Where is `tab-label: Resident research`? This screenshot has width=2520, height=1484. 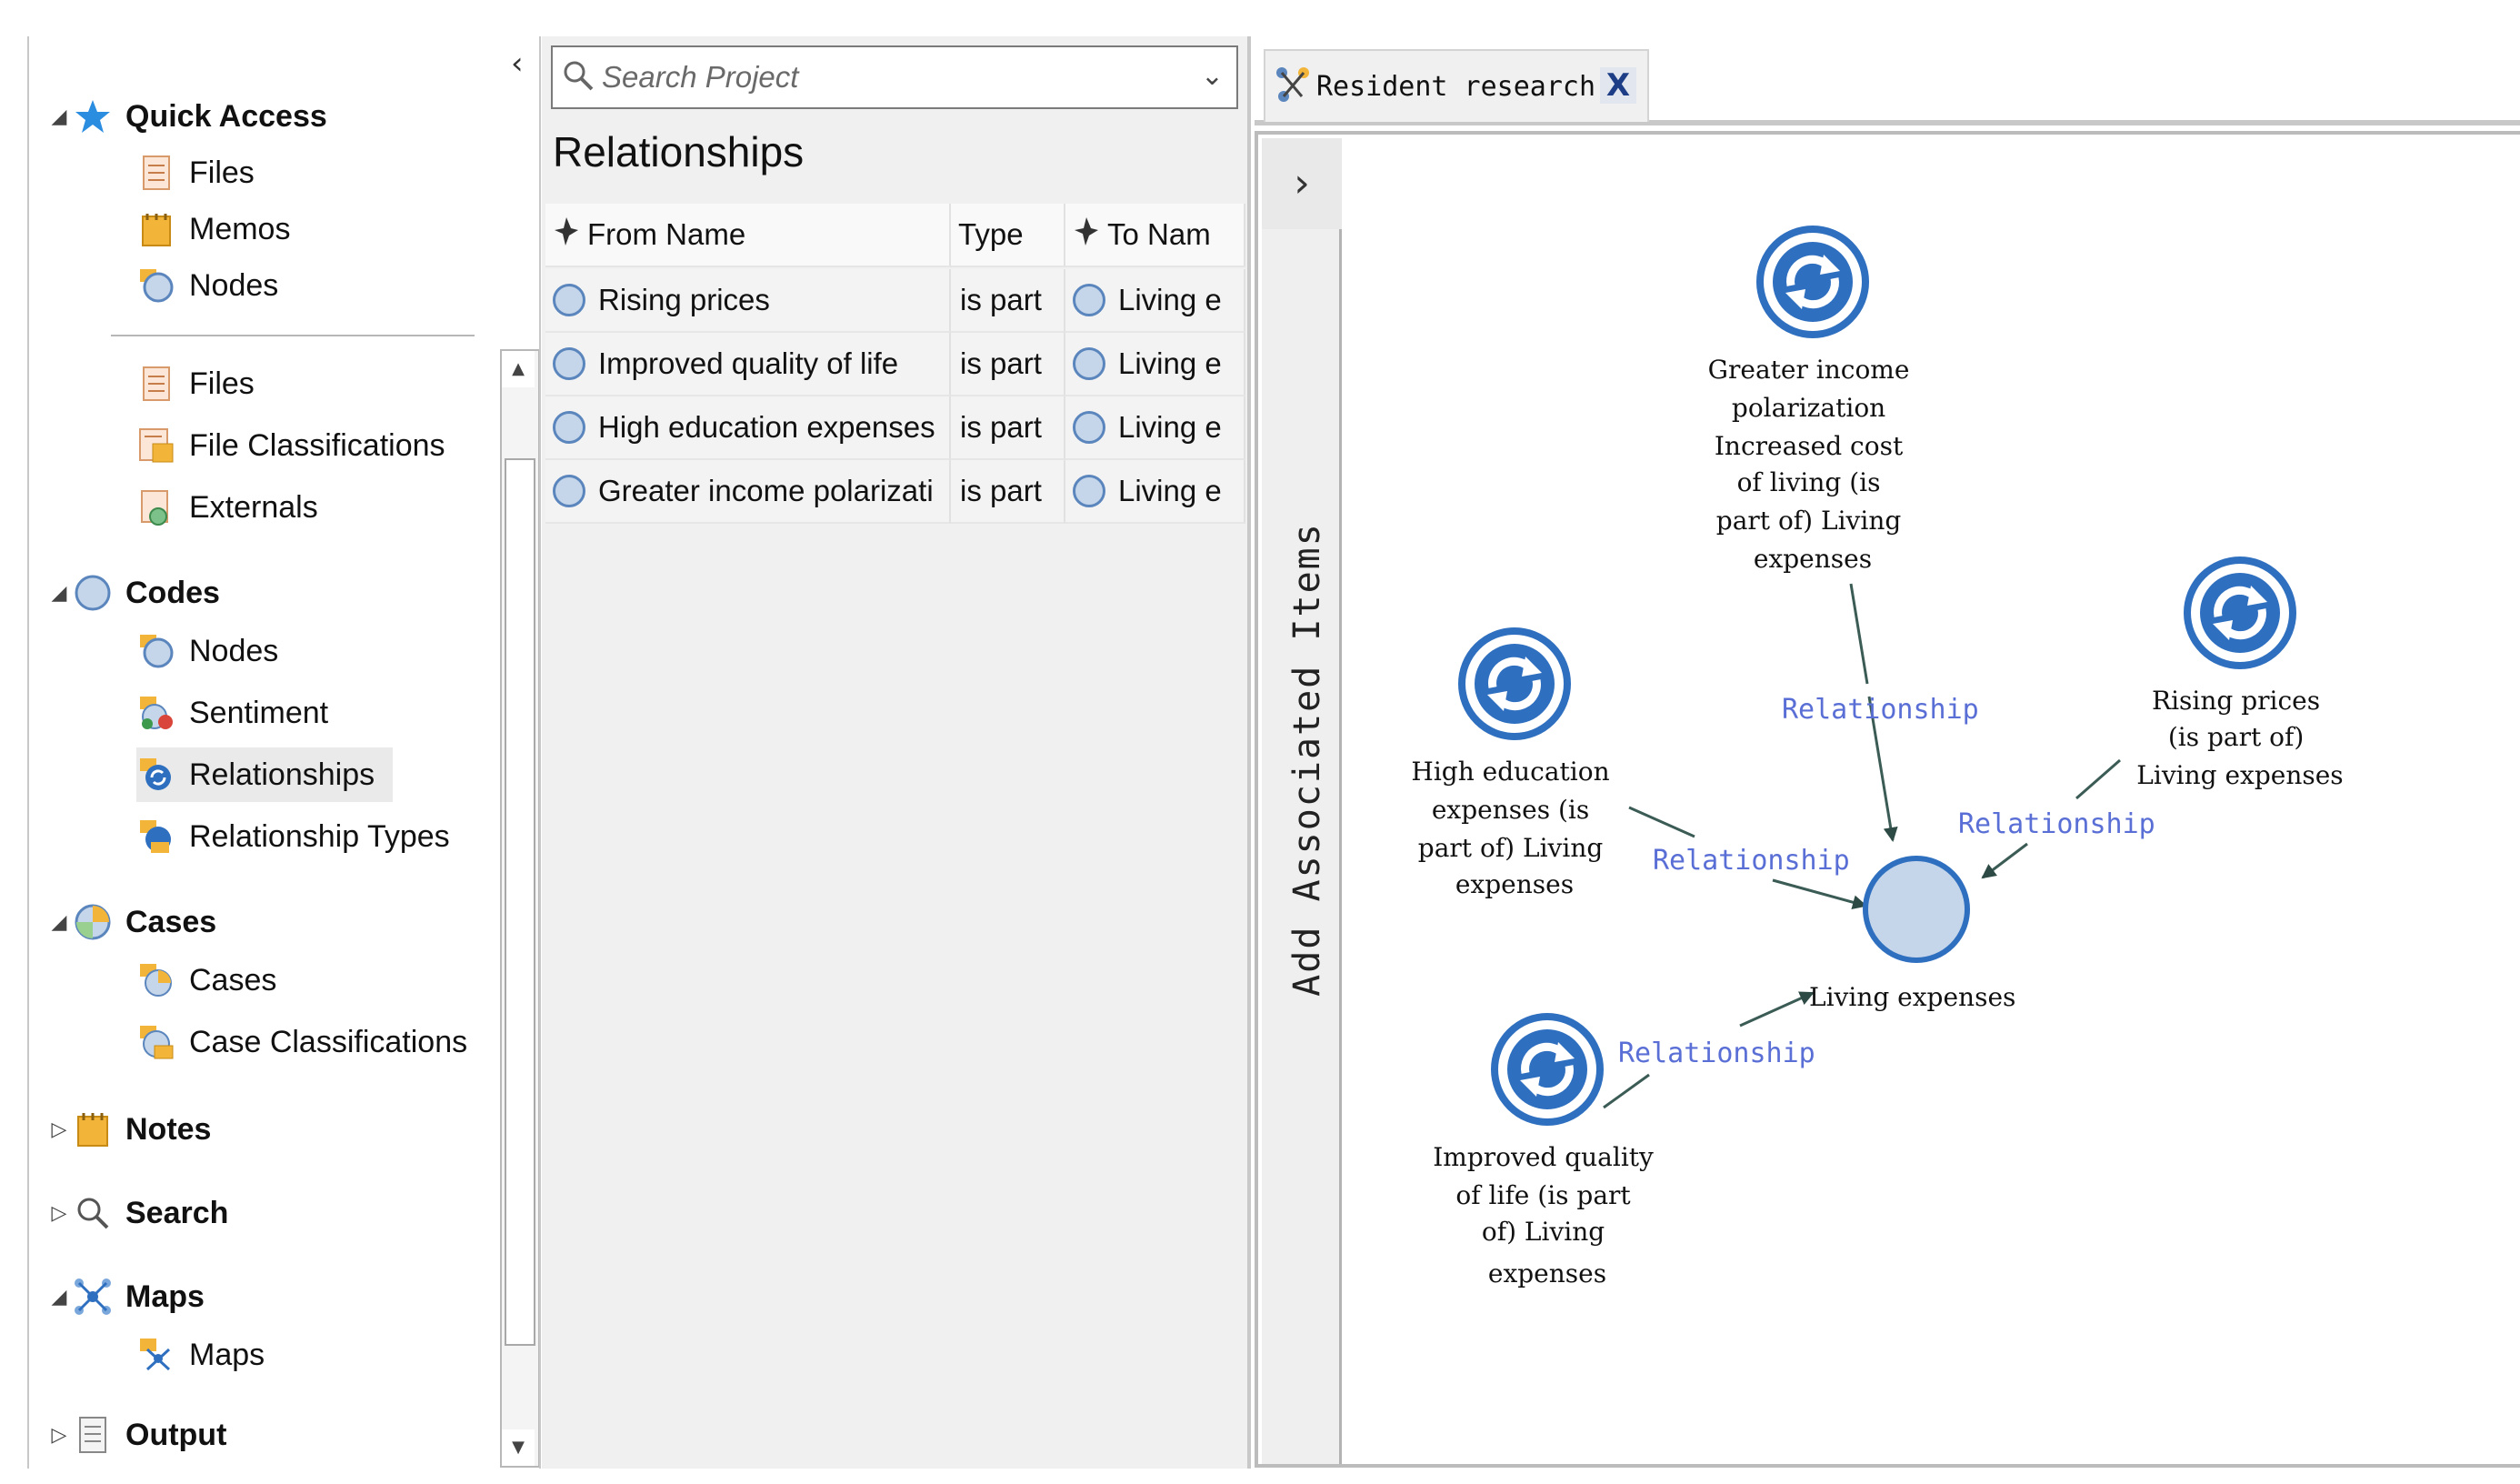
tab-label: Resident research is located at coordinates (1456, 87).